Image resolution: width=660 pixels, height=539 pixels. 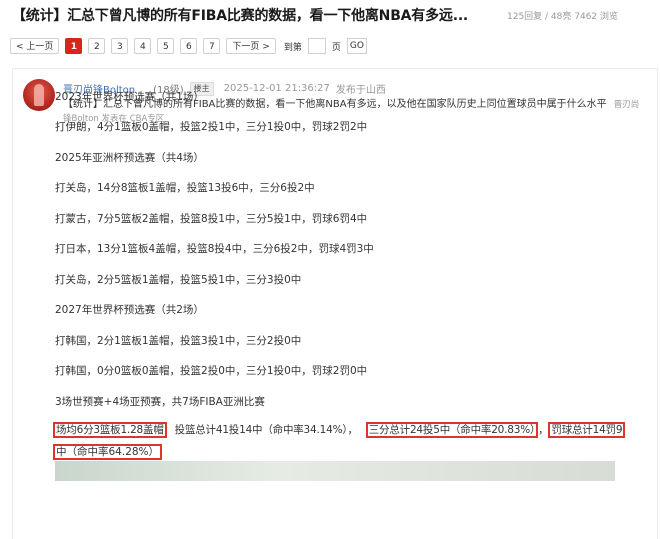 What do you see at coordinates (178, 341) in the screenshot?
I see `content-line: 打韩国，2分1篮板1盖帽，投篮3投1中，三分2投0中` at bounding box center [178, 341].